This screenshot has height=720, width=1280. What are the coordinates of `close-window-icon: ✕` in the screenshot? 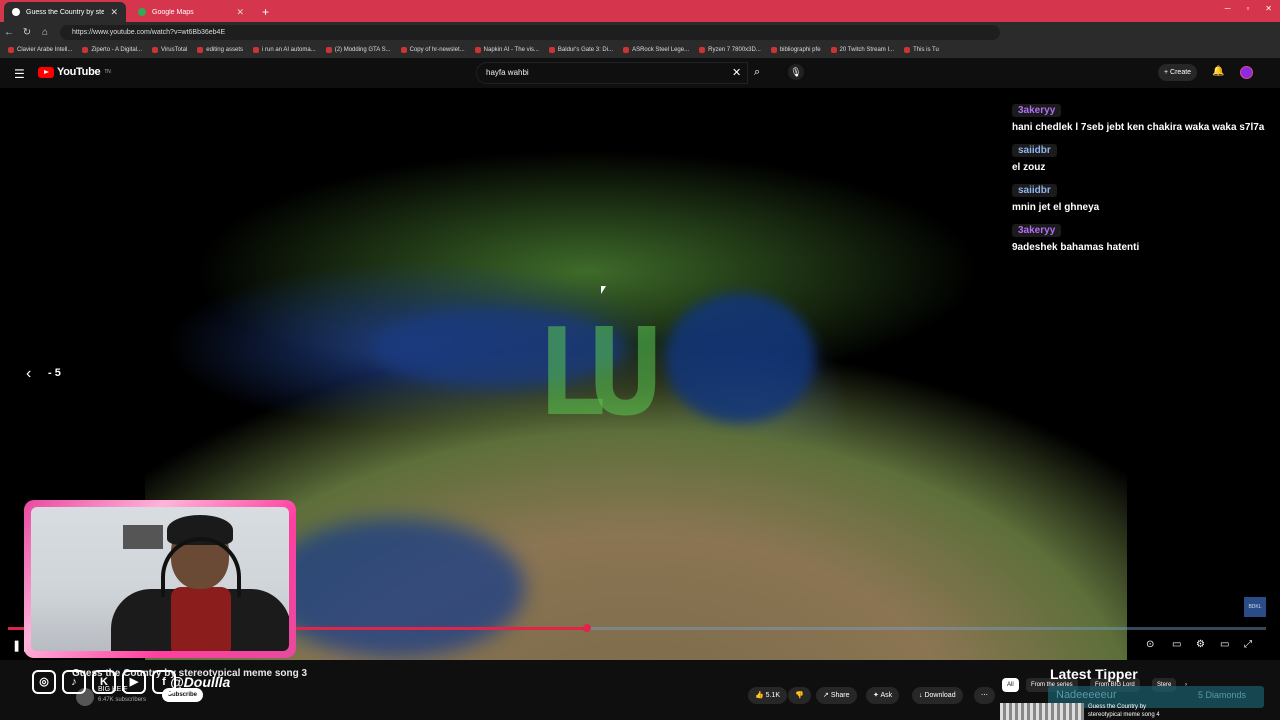 It's located at (1268, 8).